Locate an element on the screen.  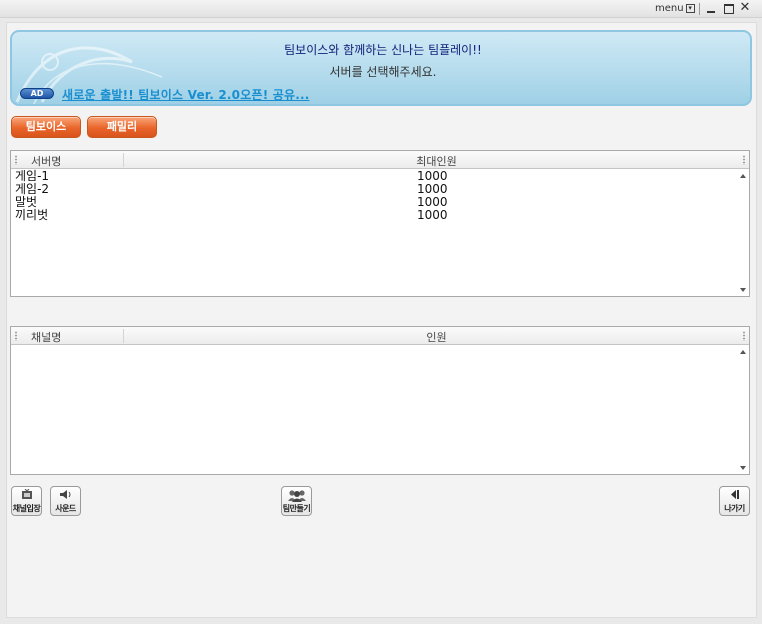
banner-subtitle: 서버를 선택해주세요. is located at coordinates (383, 72).